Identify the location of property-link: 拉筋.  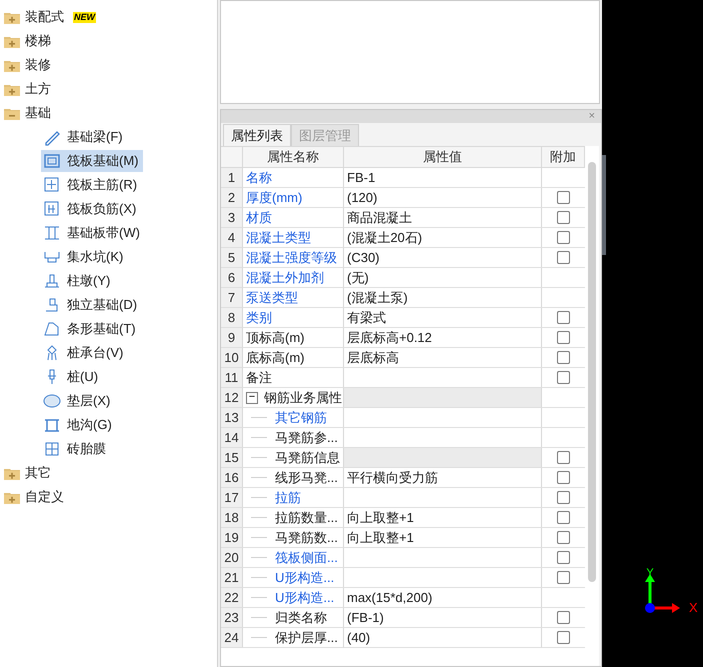
(288, 497).